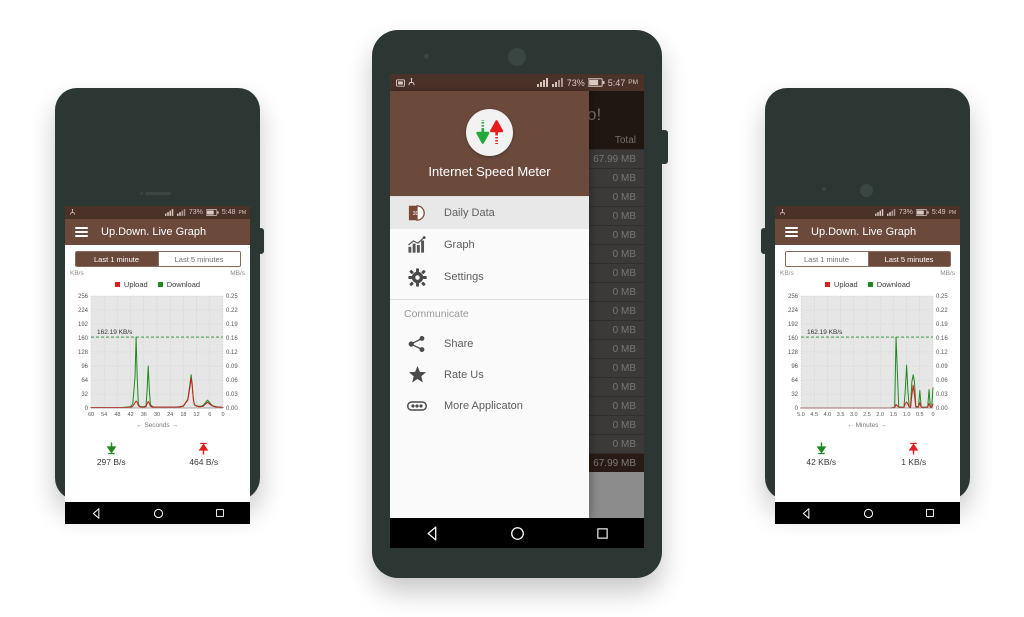  Describe the element at coordinates (782, 212) in the screenshot. I see `status-icons-right` at that location.